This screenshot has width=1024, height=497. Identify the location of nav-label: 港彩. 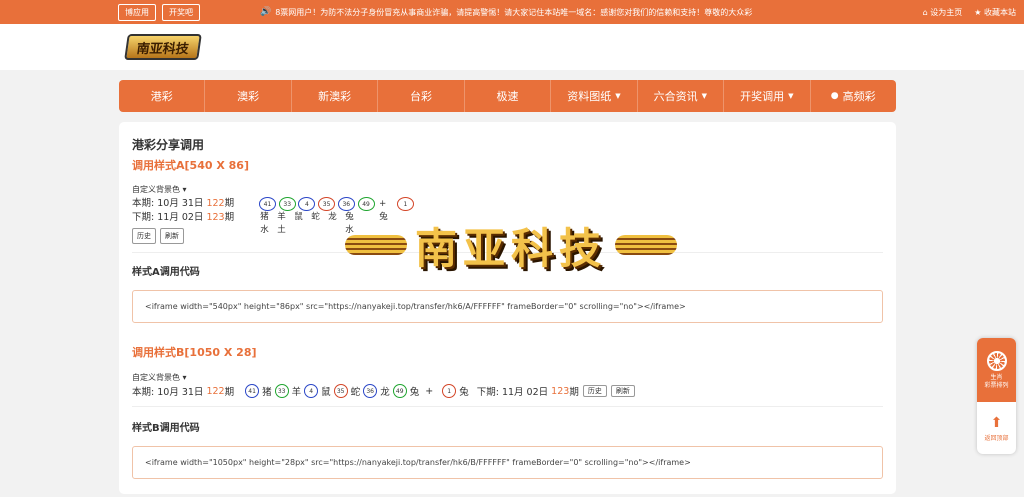
(161, 96).